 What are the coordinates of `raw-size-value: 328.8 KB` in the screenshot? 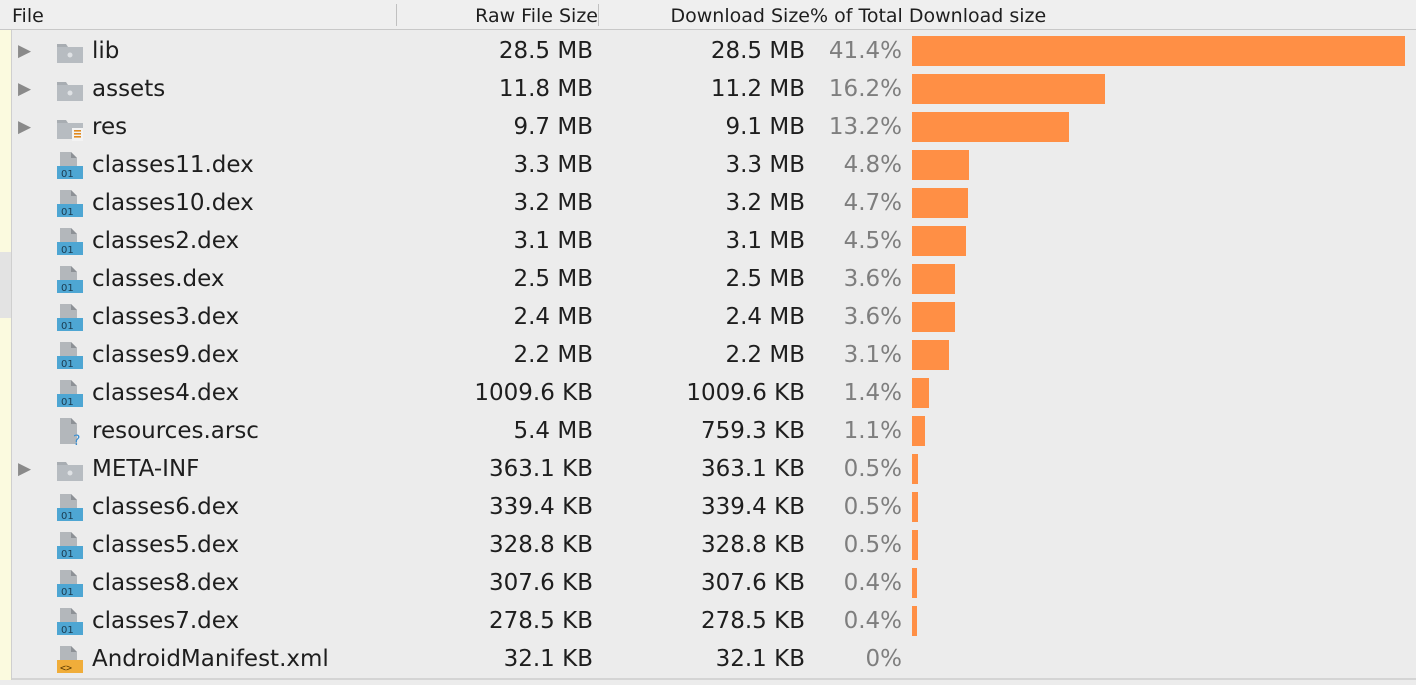 It's located at (540, 545).